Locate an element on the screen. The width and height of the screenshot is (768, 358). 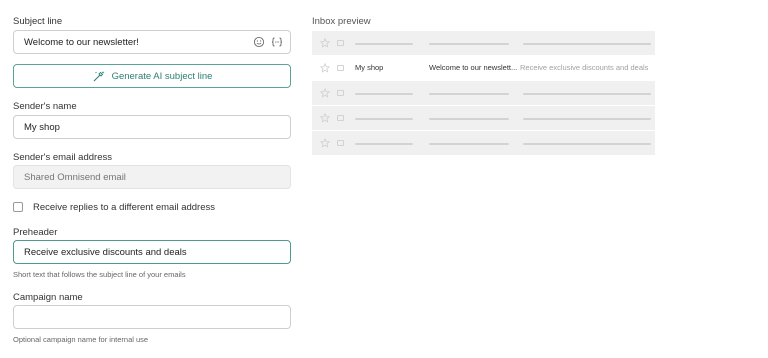
message-preview: Receive exclusive discounts and deals is located at coordinates (584, 67).